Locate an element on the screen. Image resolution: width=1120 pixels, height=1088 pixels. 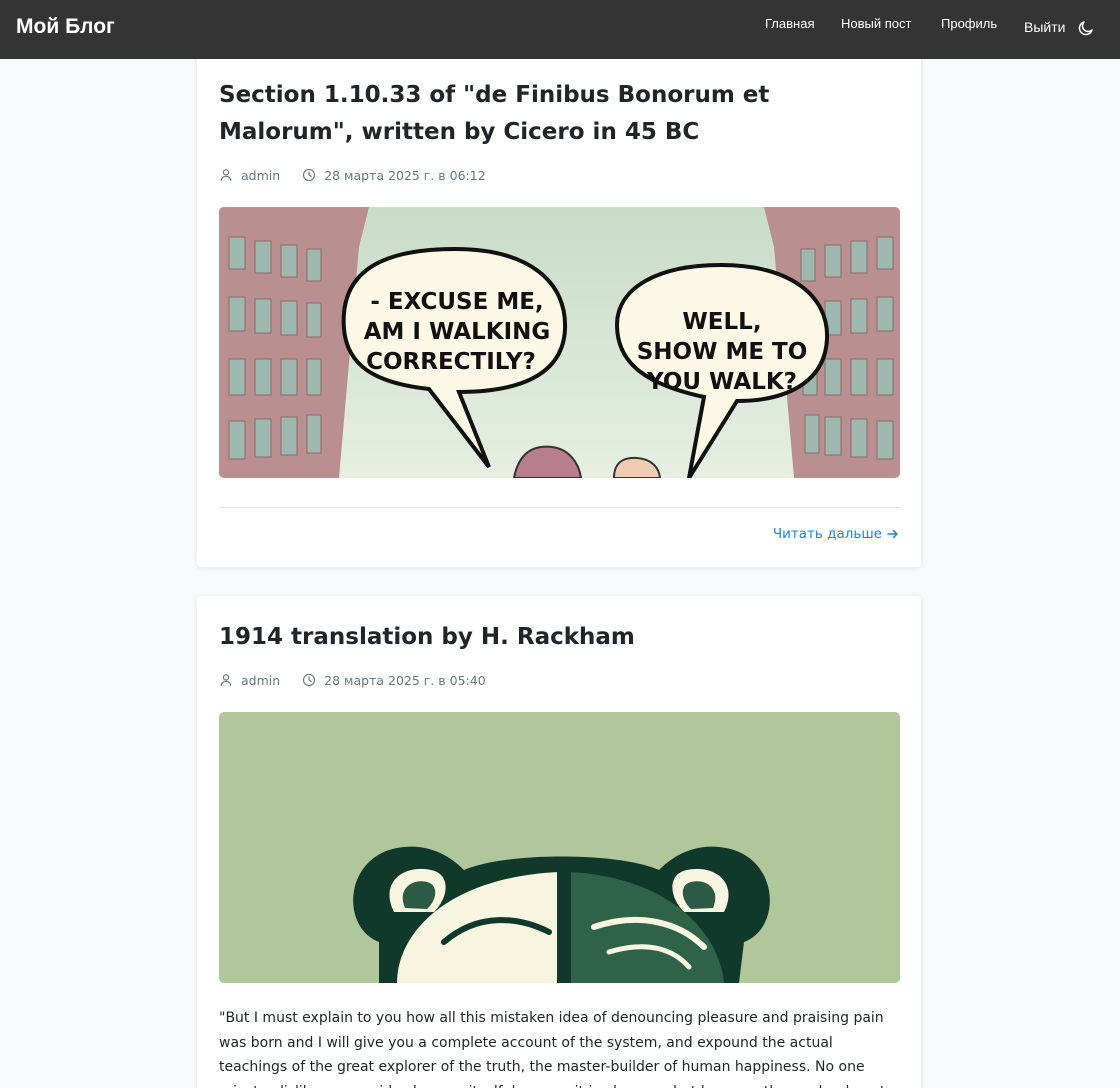
post-meta: admin 28 марта 2025 г. в 05:40 is located at coordinates (352, 680).